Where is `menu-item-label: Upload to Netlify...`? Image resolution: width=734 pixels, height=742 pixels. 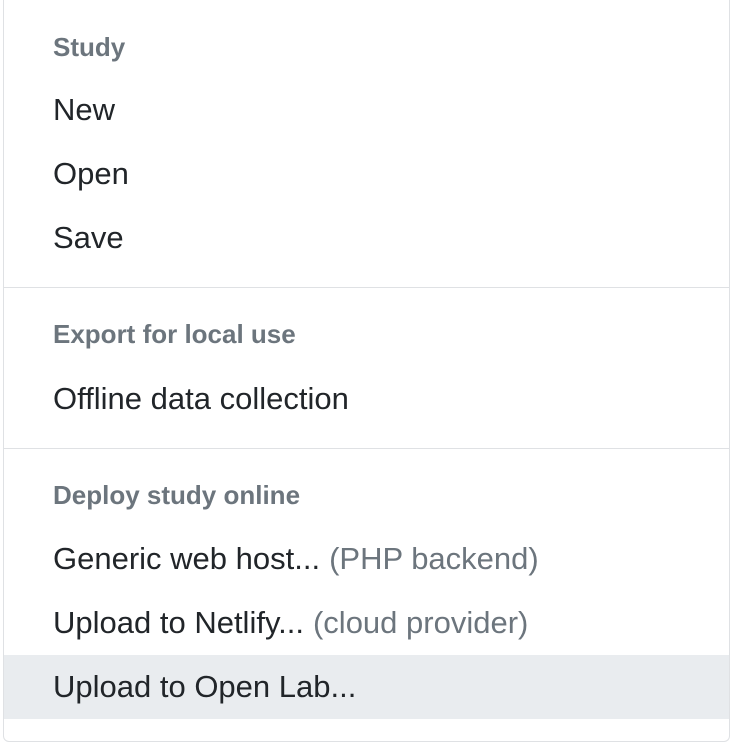
menu-item-label: Upload to Netlify... is located at coordinates (178, 622).